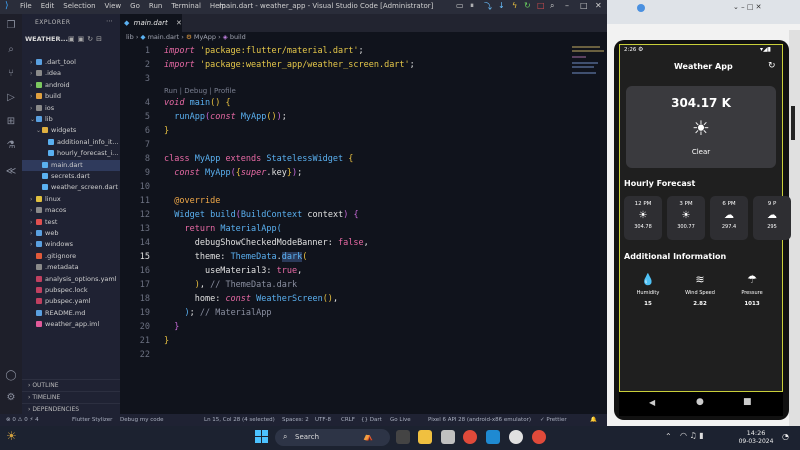 Image resolution: width=800 pixels, height=450 pixels. I want to click on home-icon: ●, so click(700, 402).